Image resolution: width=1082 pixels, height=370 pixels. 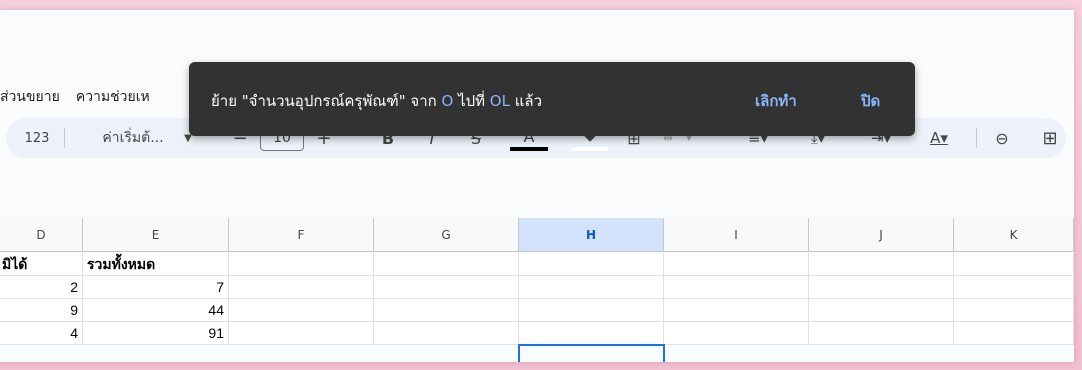 I want to click on toast-from-column: O, so click(x=447, y=101).